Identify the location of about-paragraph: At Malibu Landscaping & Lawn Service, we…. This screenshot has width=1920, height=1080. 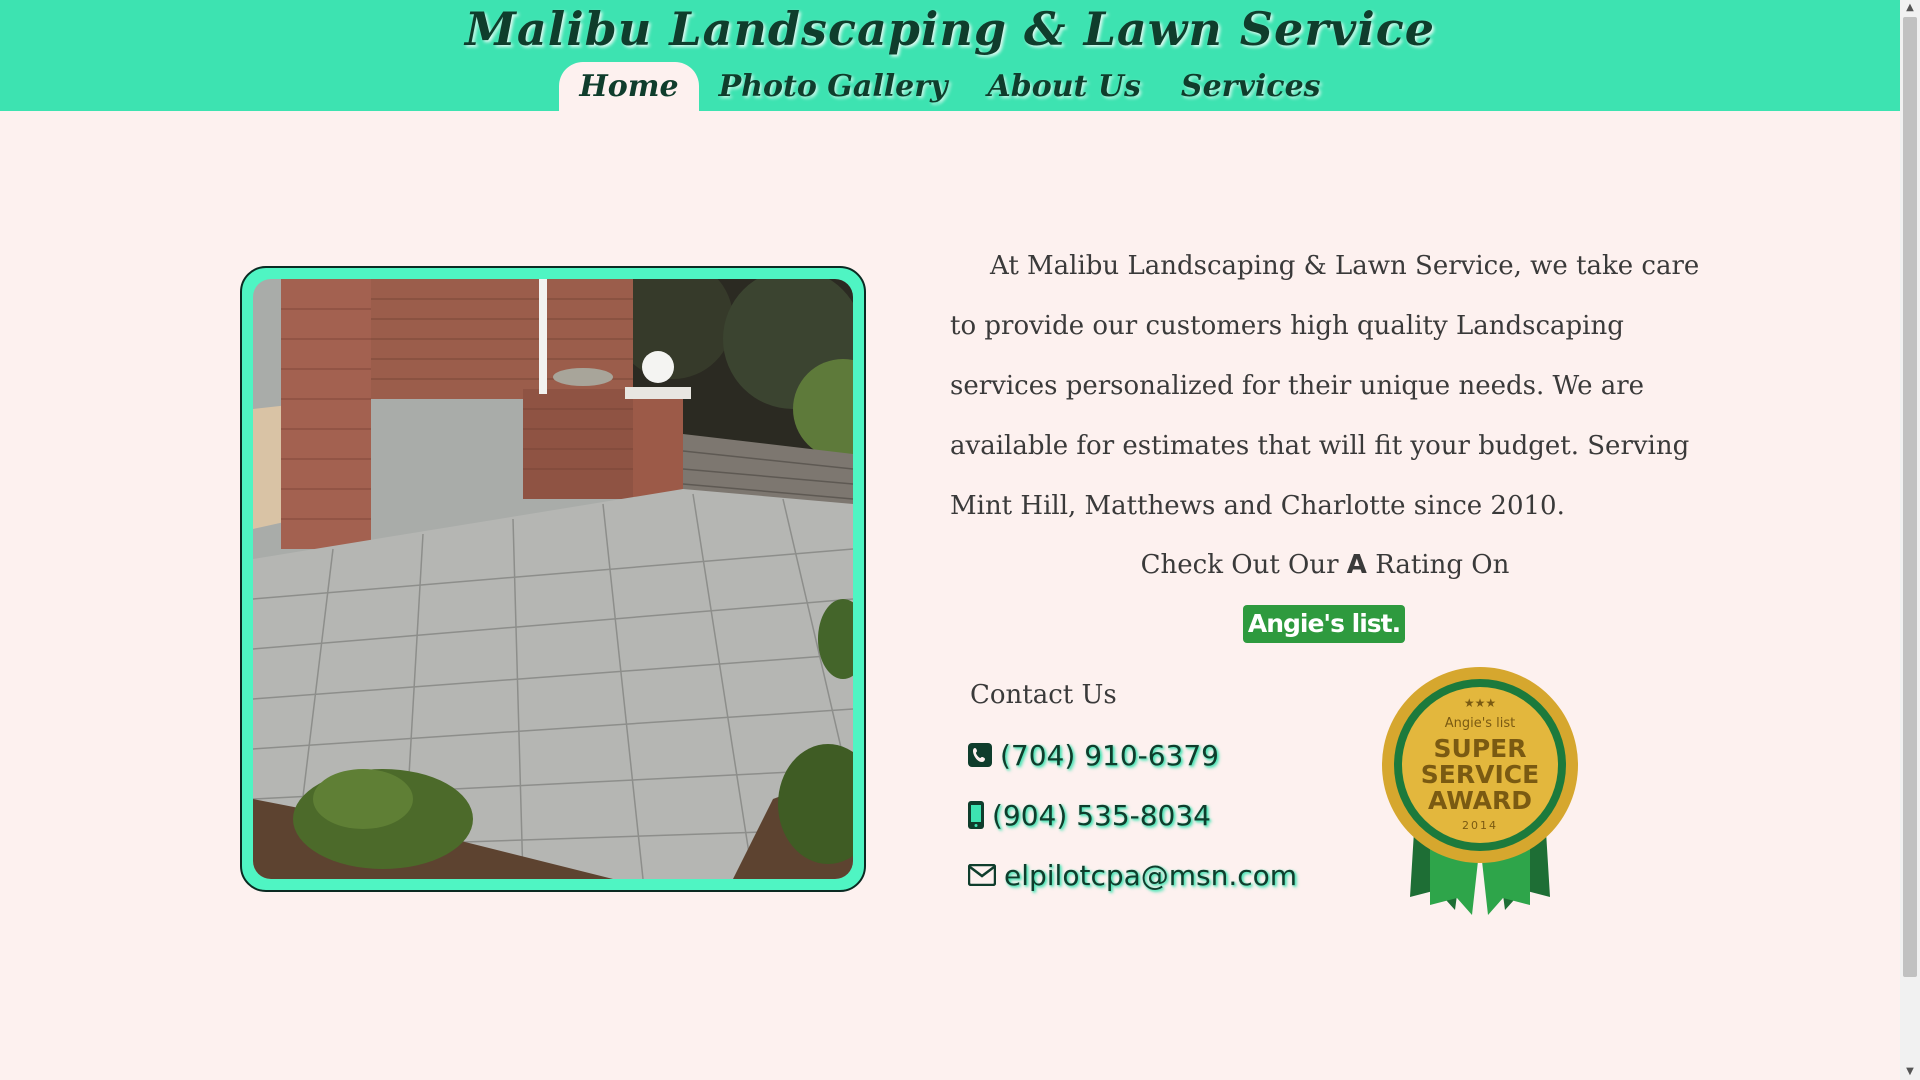
(1325, 386).